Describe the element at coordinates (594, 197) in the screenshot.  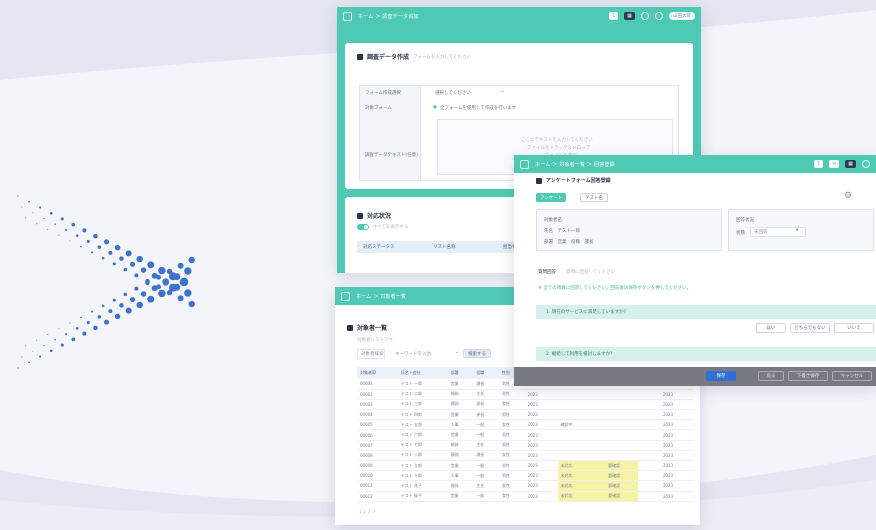
I see `tab-test: テスト名` at that location.